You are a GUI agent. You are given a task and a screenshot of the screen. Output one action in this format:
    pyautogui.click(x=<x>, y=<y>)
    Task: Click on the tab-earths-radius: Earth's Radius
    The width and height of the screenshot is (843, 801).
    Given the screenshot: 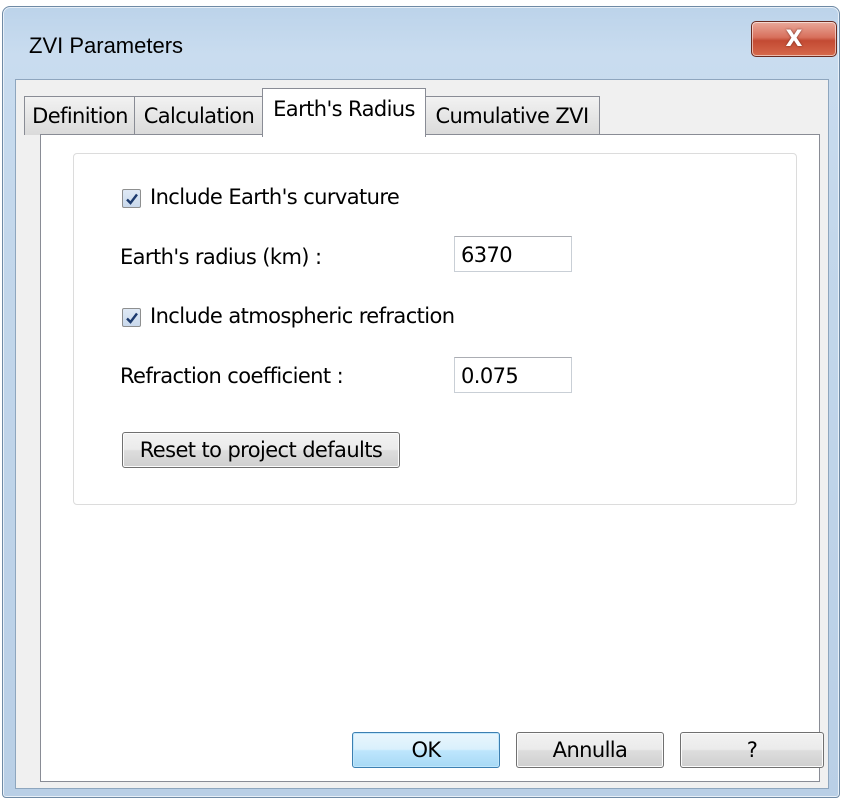 What is the action you would take?
    pyautogui.click(x=344, y=112)
    